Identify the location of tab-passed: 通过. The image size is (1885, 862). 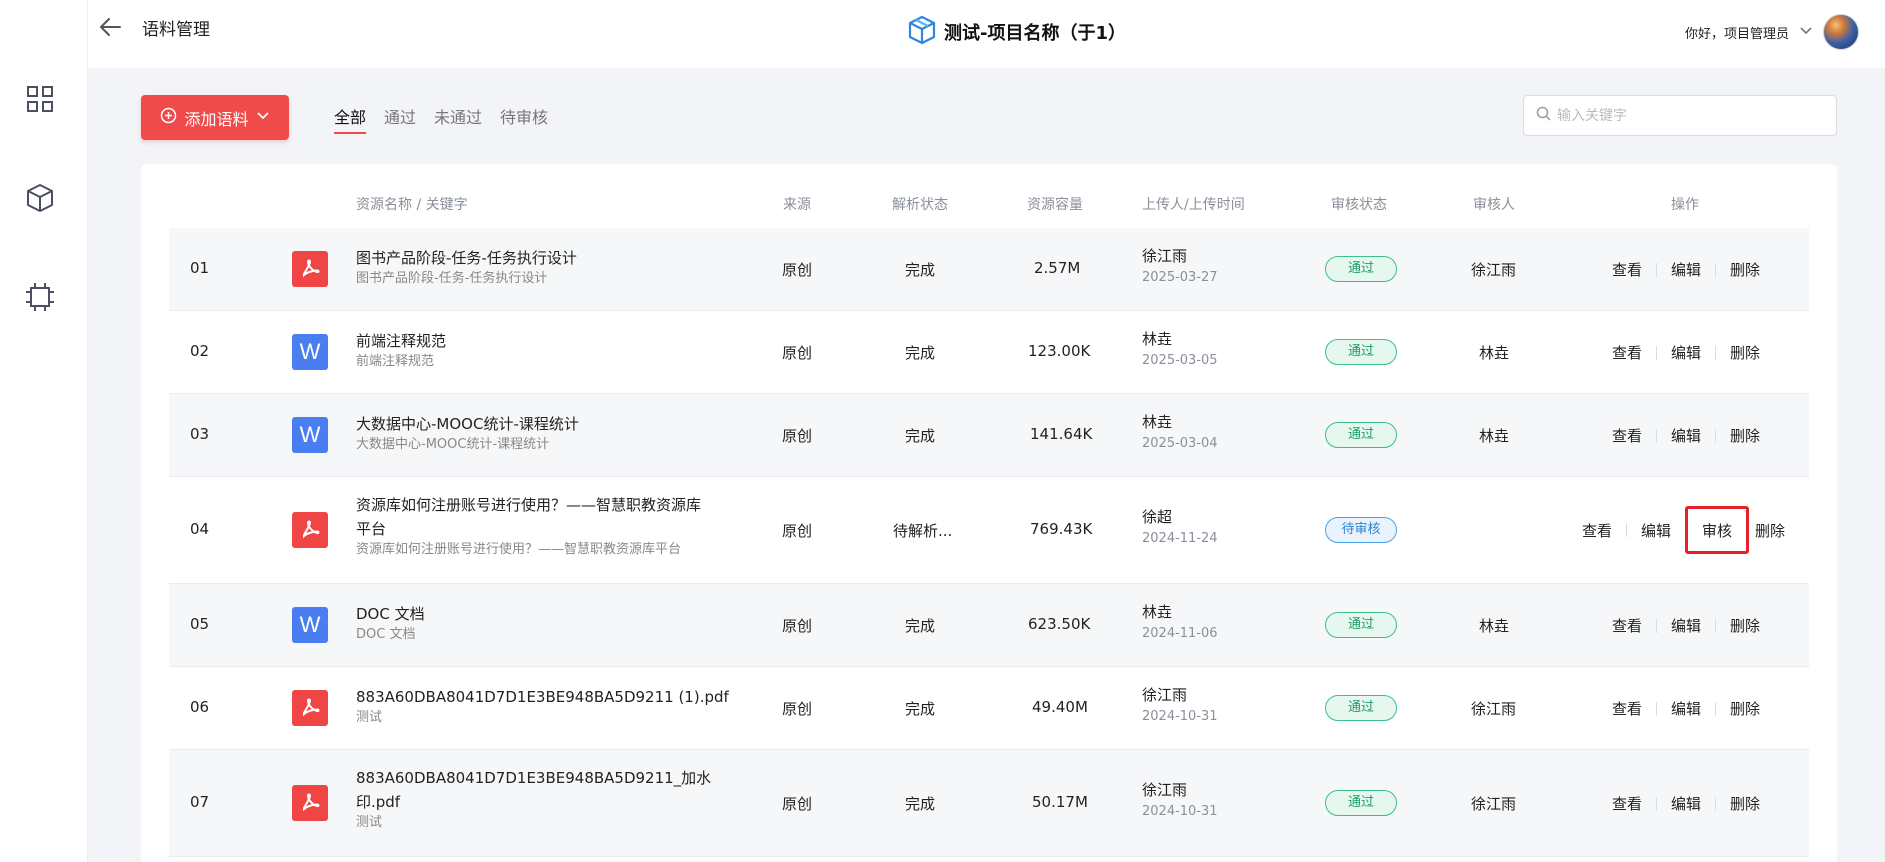
(400, 119).